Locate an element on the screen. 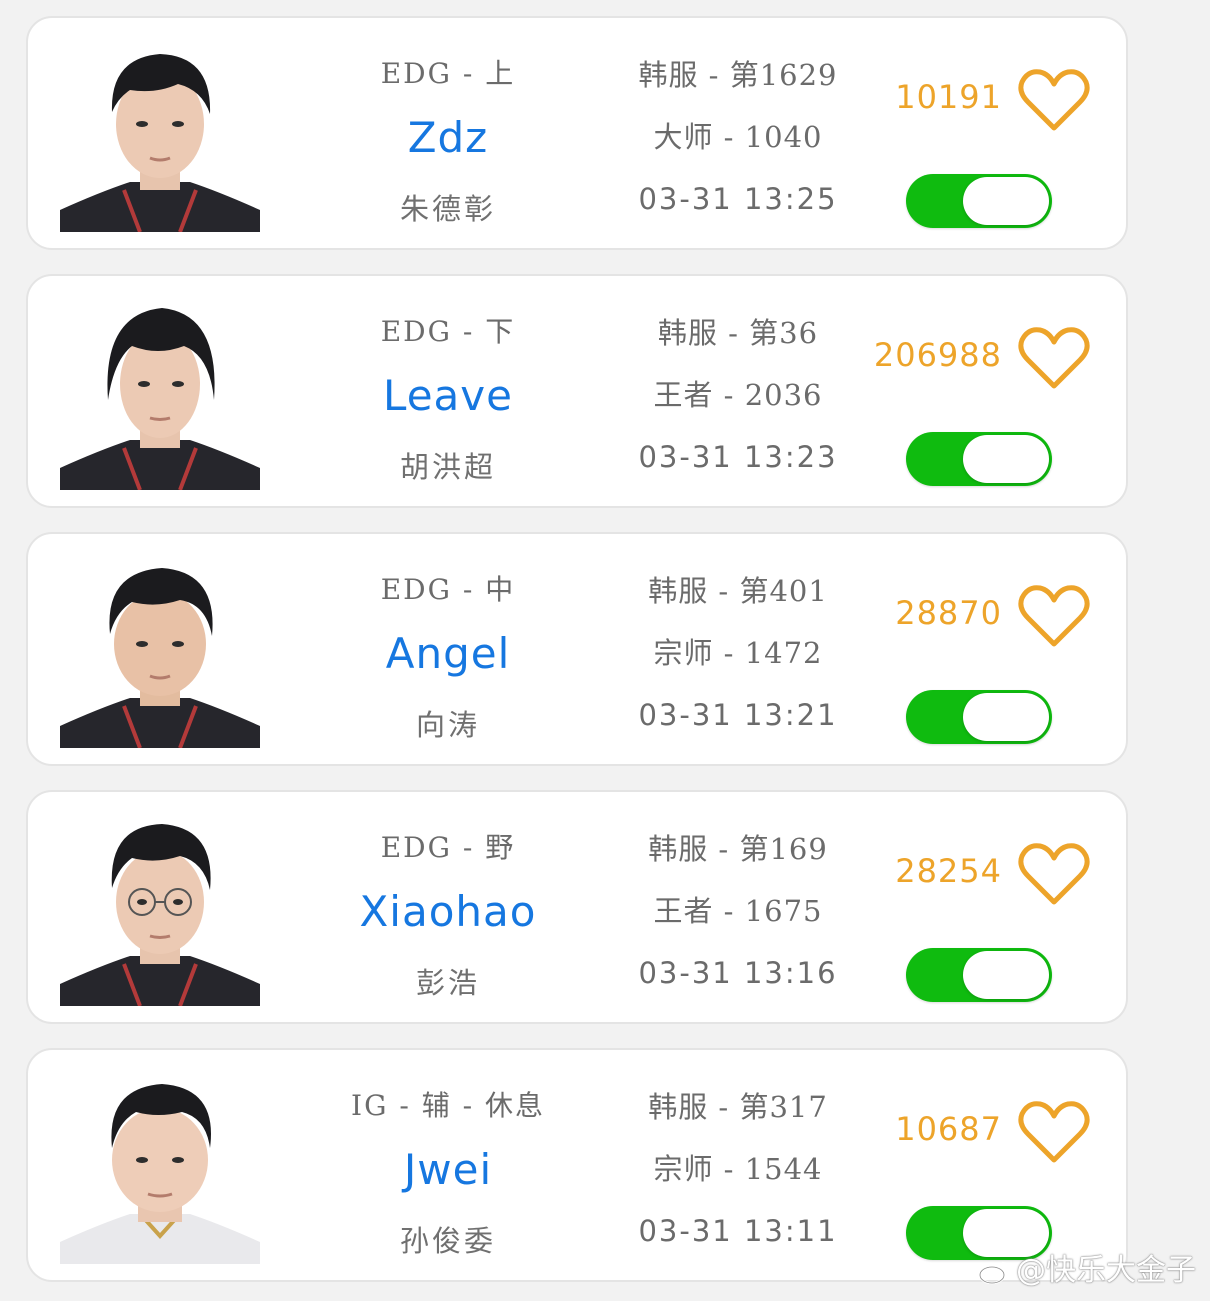  player-real-name: 朱德彰 is located at coordinates (447, 209).